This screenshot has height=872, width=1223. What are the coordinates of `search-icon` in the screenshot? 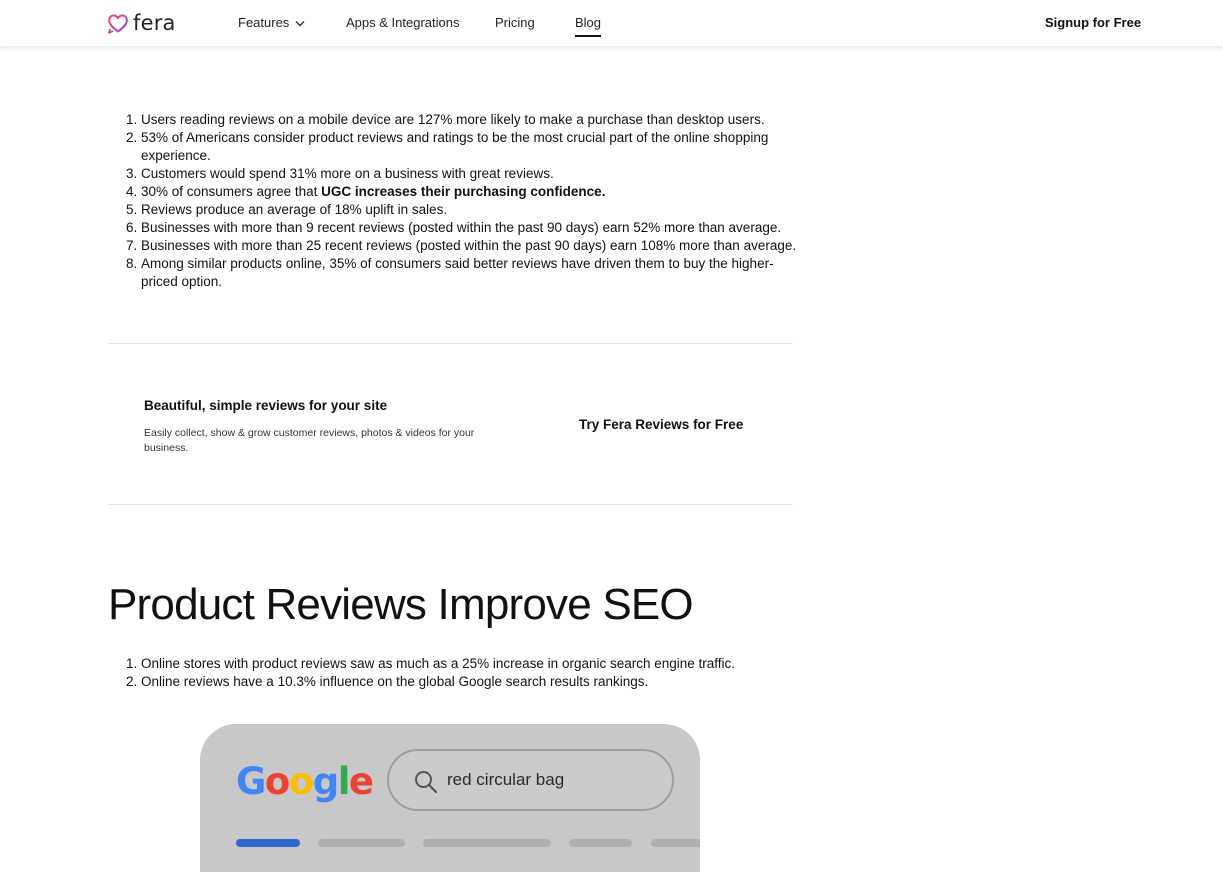 It's located at (426, 782).